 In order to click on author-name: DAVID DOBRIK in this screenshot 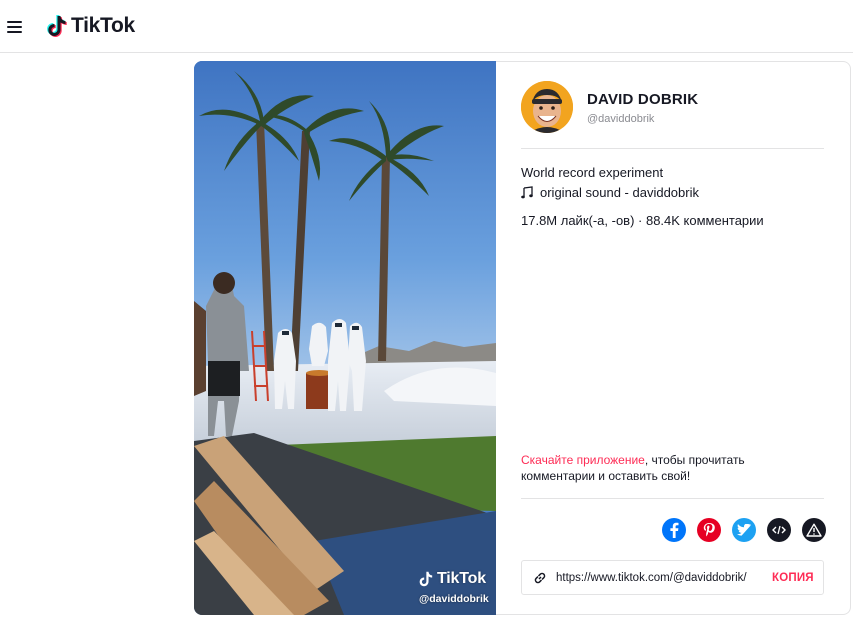, I will do `click(642, 99)`.